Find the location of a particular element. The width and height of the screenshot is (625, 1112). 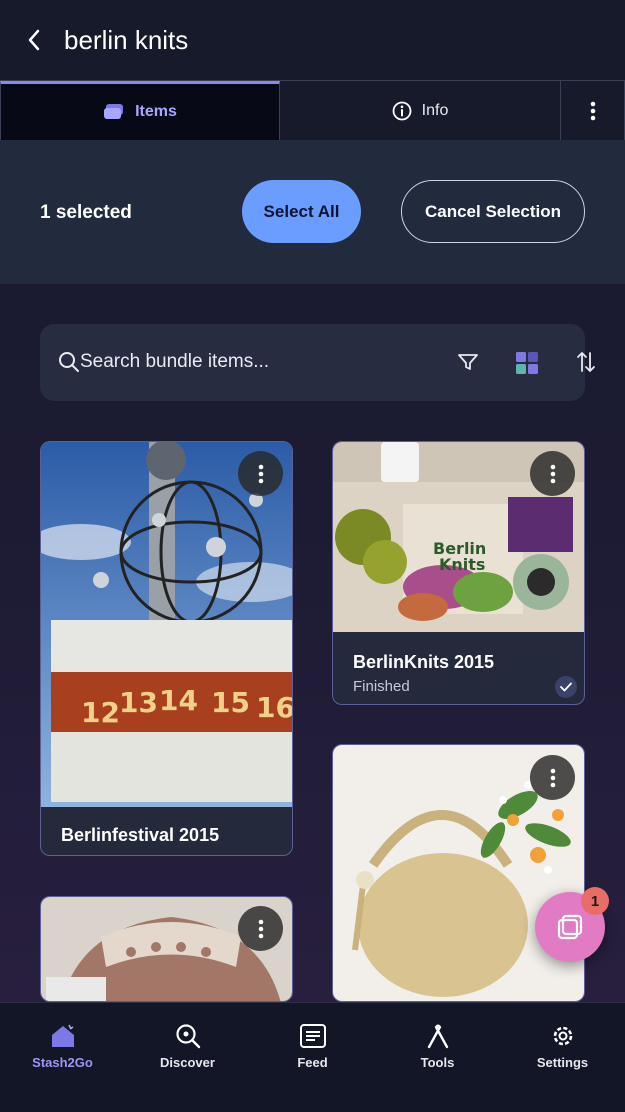

nav-tools: Tools is located at coordinates (437, 1057).